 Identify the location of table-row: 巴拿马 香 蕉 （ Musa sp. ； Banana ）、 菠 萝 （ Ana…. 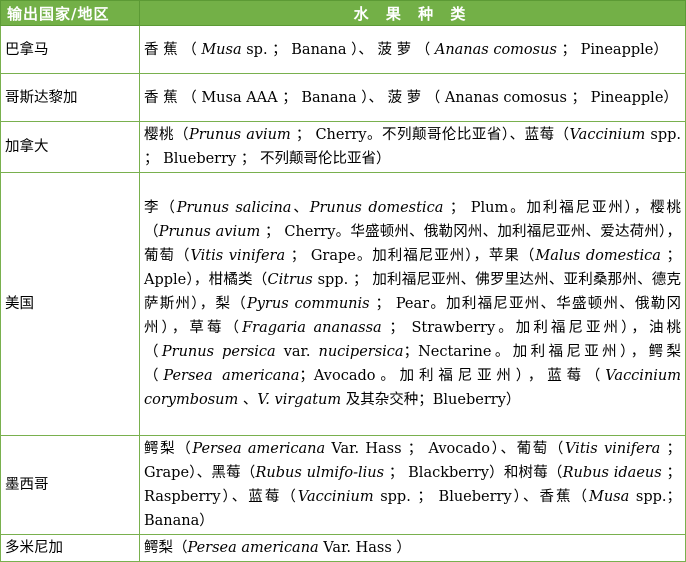
(343, 49).